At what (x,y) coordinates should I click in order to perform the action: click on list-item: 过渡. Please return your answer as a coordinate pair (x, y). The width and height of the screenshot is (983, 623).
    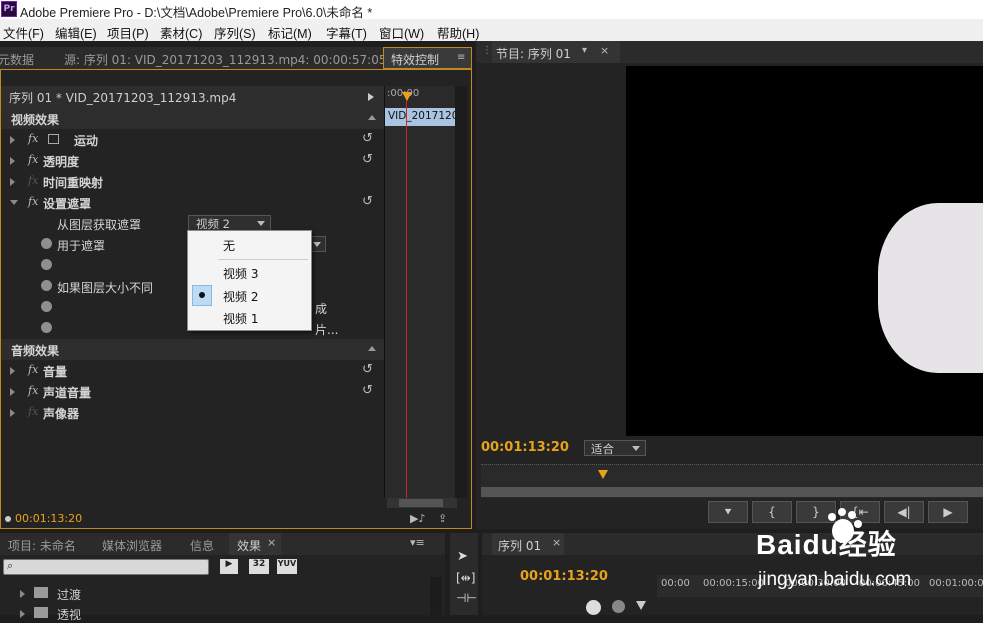
    Looking at the image, I should click on (215, 594).